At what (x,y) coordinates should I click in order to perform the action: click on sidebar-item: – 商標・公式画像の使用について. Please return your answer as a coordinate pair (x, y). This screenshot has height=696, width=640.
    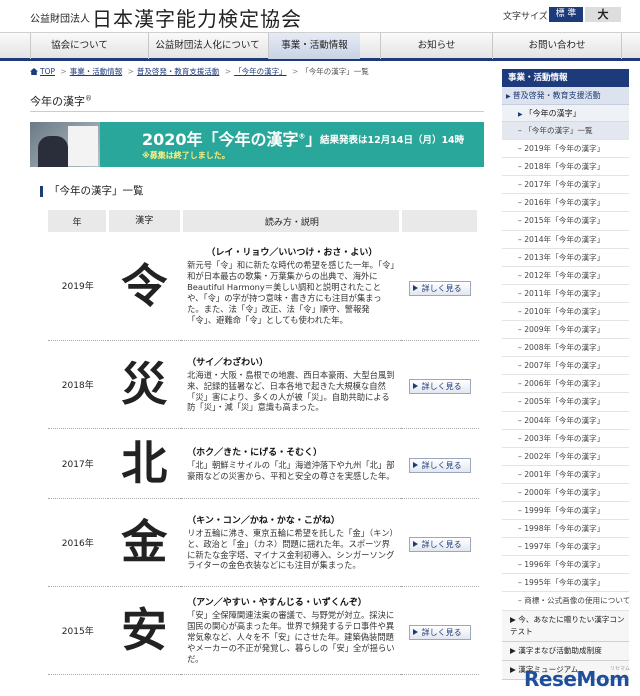
    Looking at the image, I should click on (566, 601).